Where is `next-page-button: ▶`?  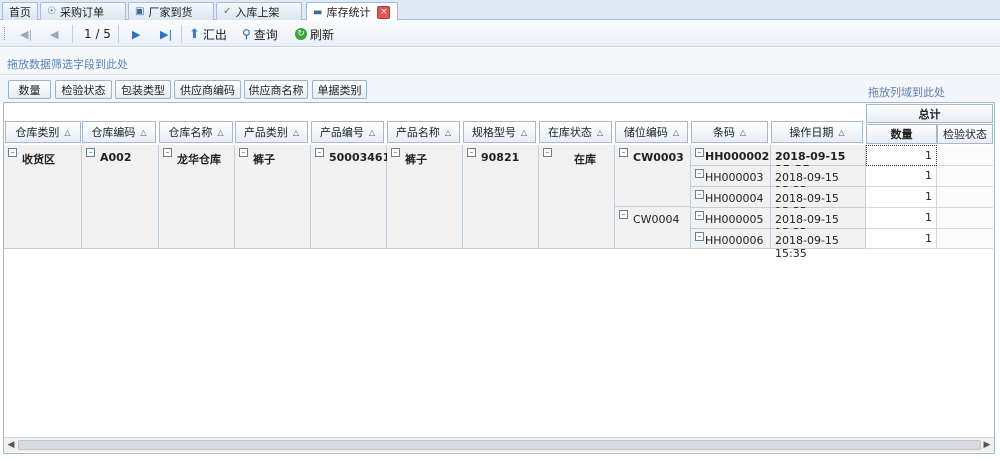 next-page-button: ▶ is located at coordinates (136, 34).